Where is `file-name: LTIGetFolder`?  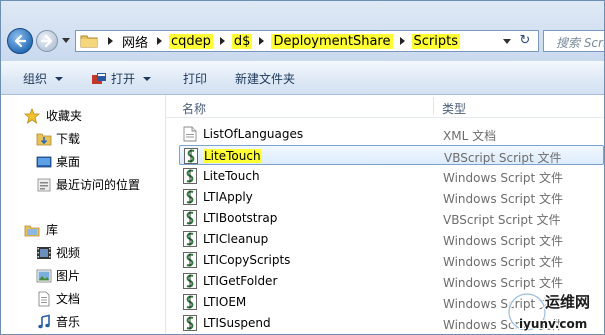 file-name: LTIGetFolder is located at coordinates (240, 281).